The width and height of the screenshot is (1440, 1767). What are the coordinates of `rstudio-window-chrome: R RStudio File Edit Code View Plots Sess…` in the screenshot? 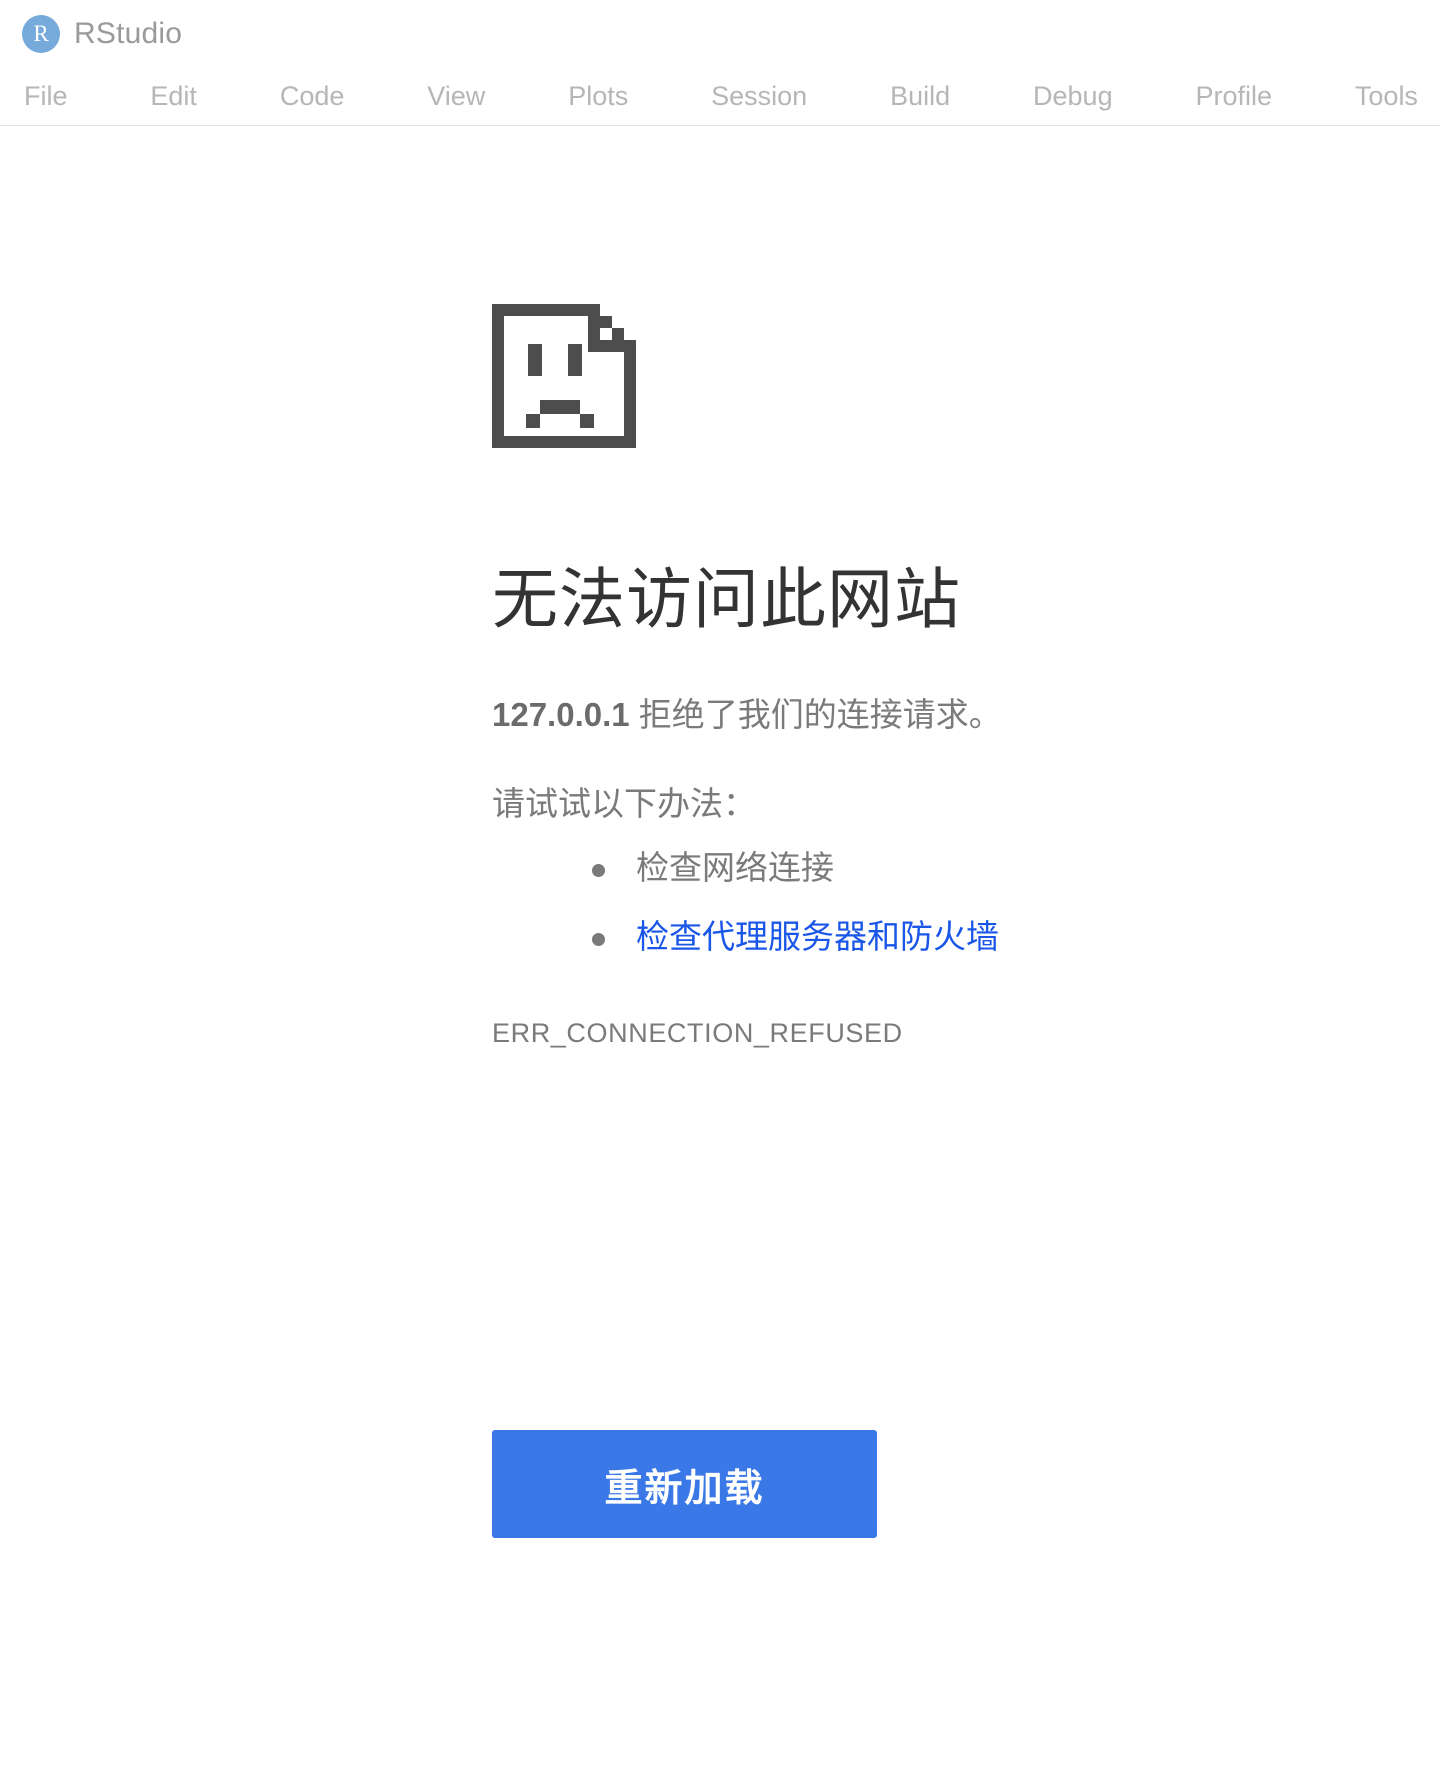 It's located at (720, 64).